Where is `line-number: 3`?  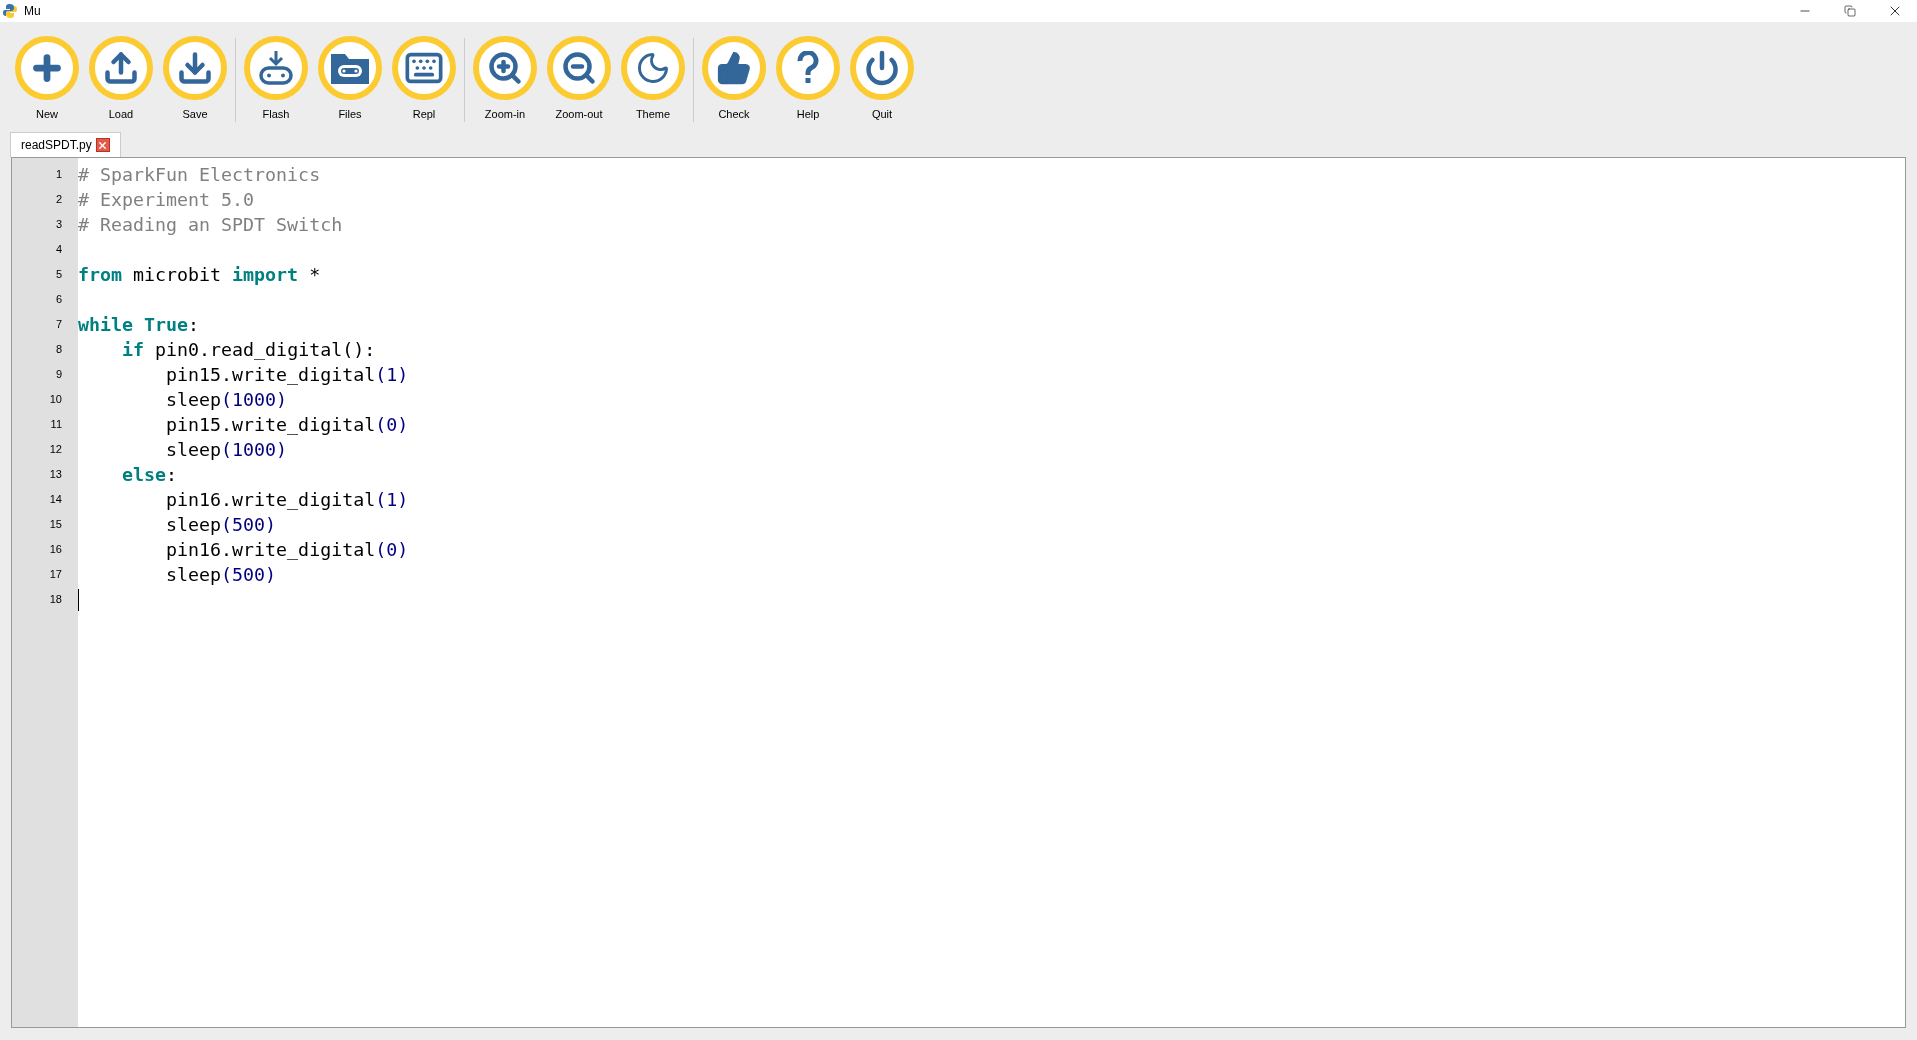 line-number: 3 is located at coordinates (58, 225).